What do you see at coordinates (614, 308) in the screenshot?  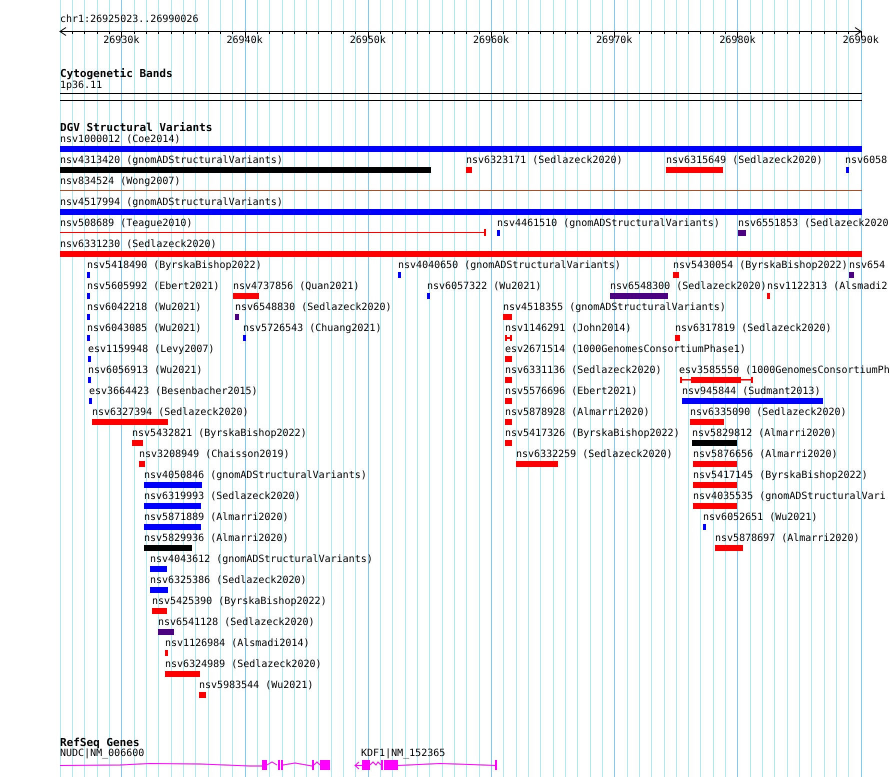 I see `variant-label: nsv4518355 (gnomADStructuralVariants)` at bounding box center [614, 308].